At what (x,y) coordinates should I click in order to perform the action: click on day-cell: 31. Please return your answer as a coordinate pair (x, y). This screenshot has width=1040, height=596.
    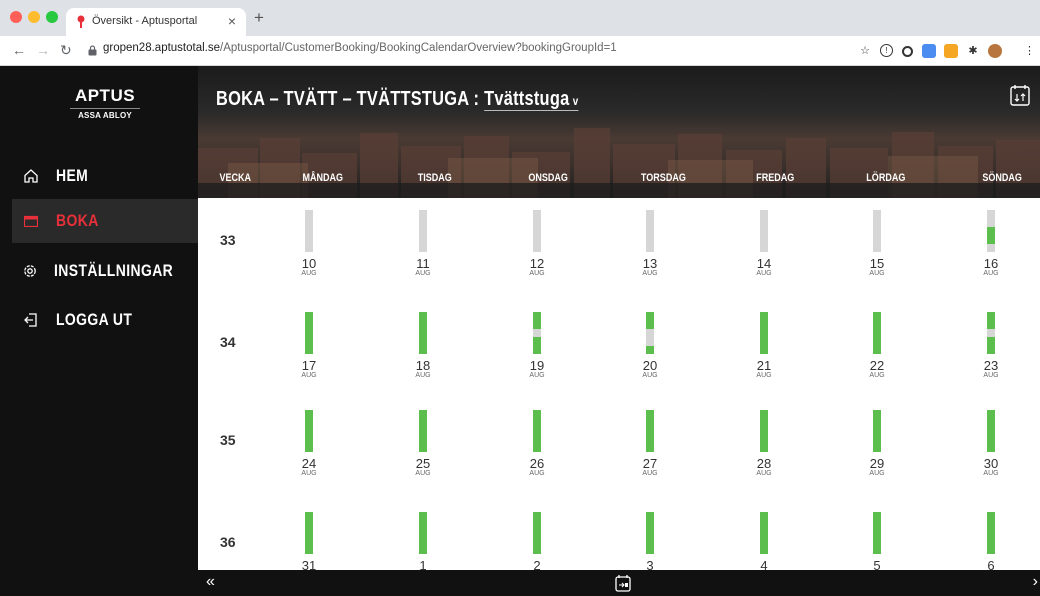
    Looking at the image, I should click on (309, 541).